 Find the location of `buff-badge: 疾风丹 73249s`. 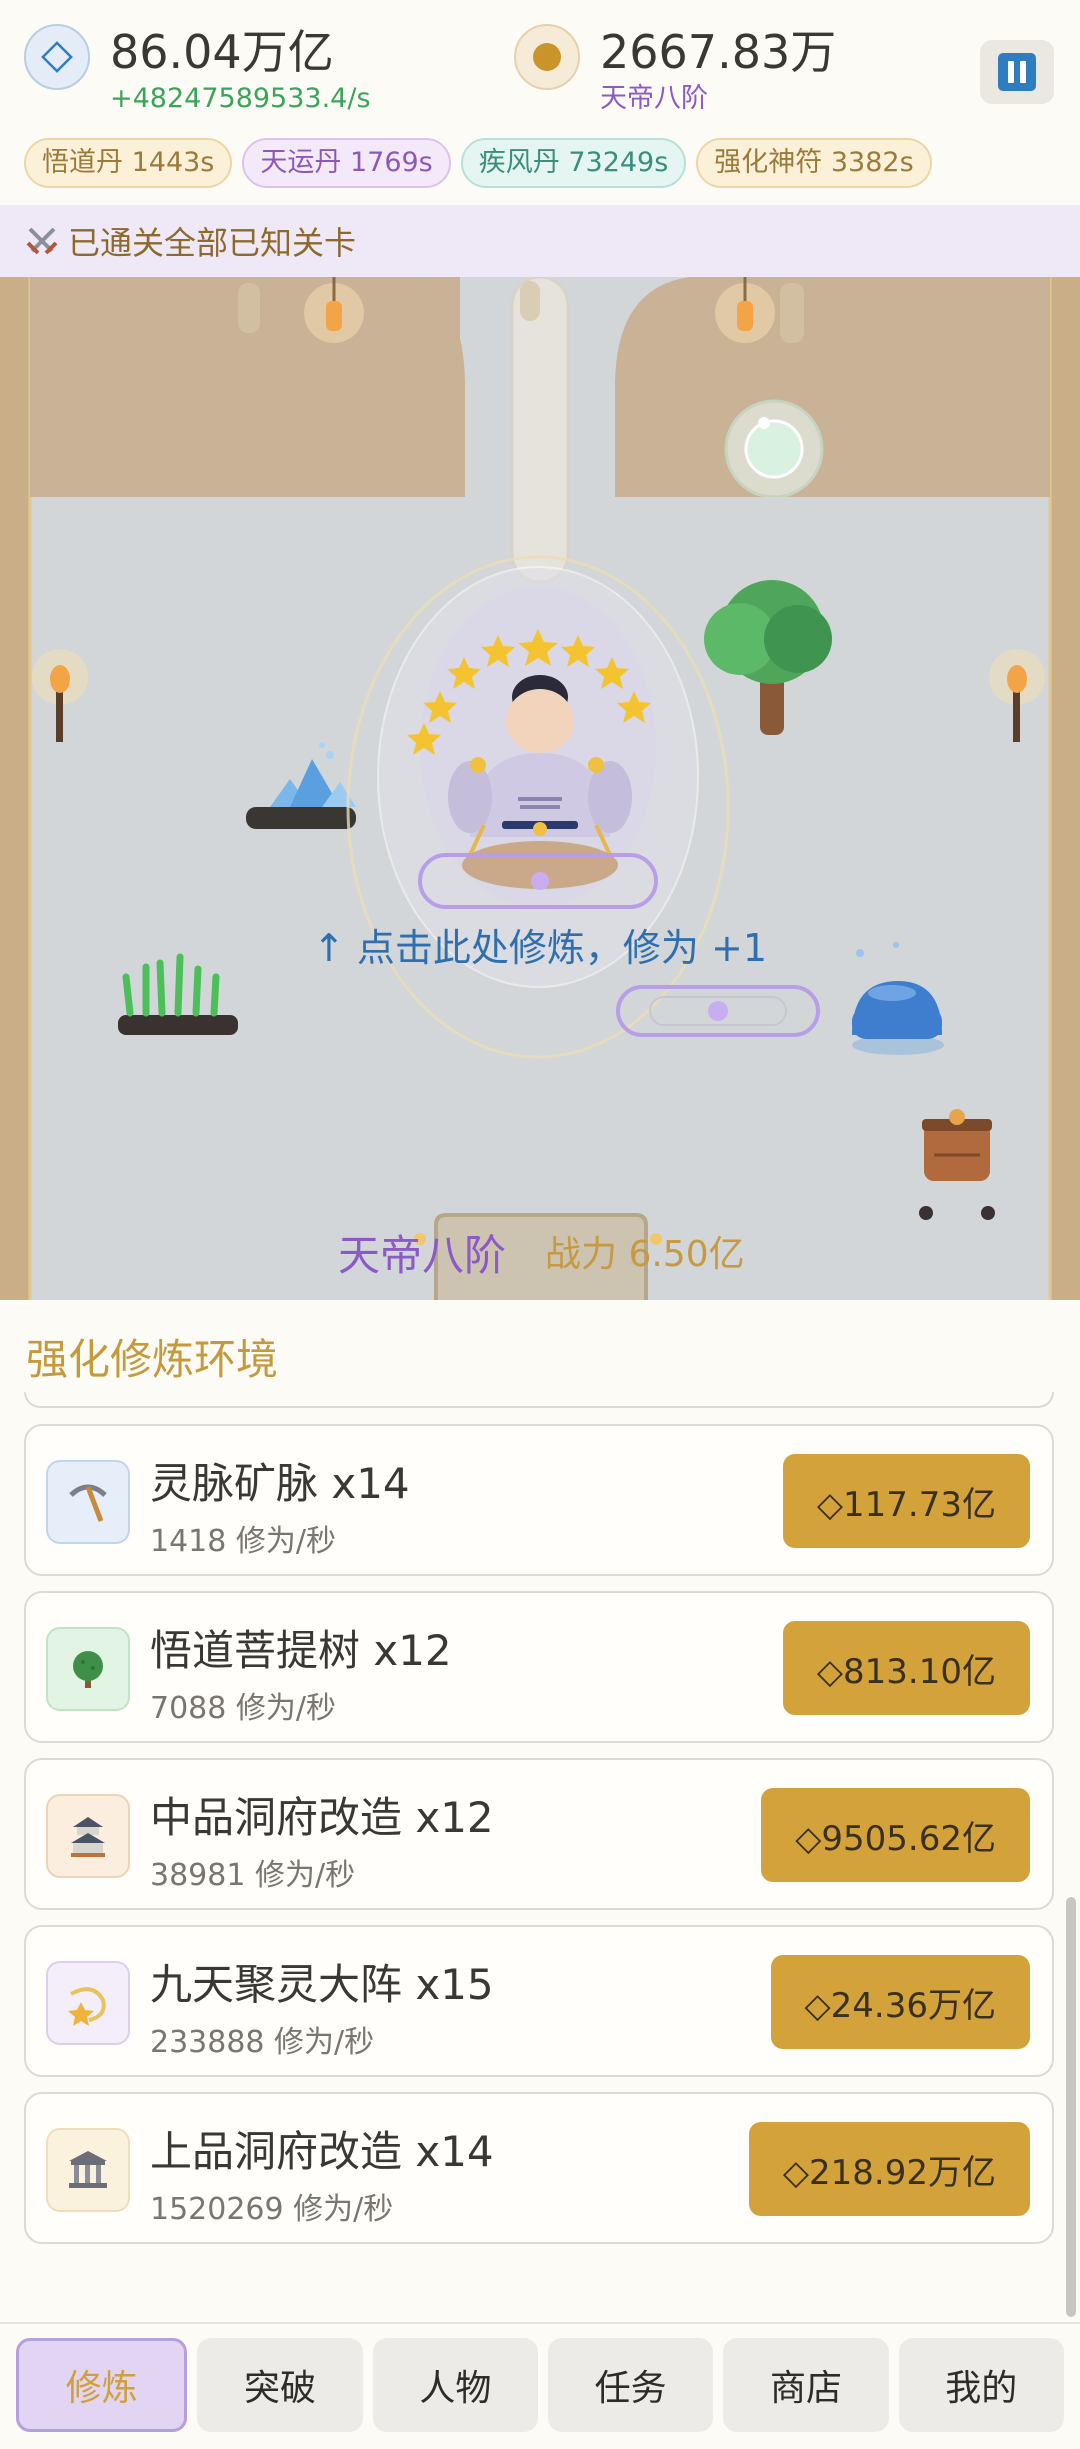

buff-badge: 疾风丹 73249s is located at coordinates (573, 163).